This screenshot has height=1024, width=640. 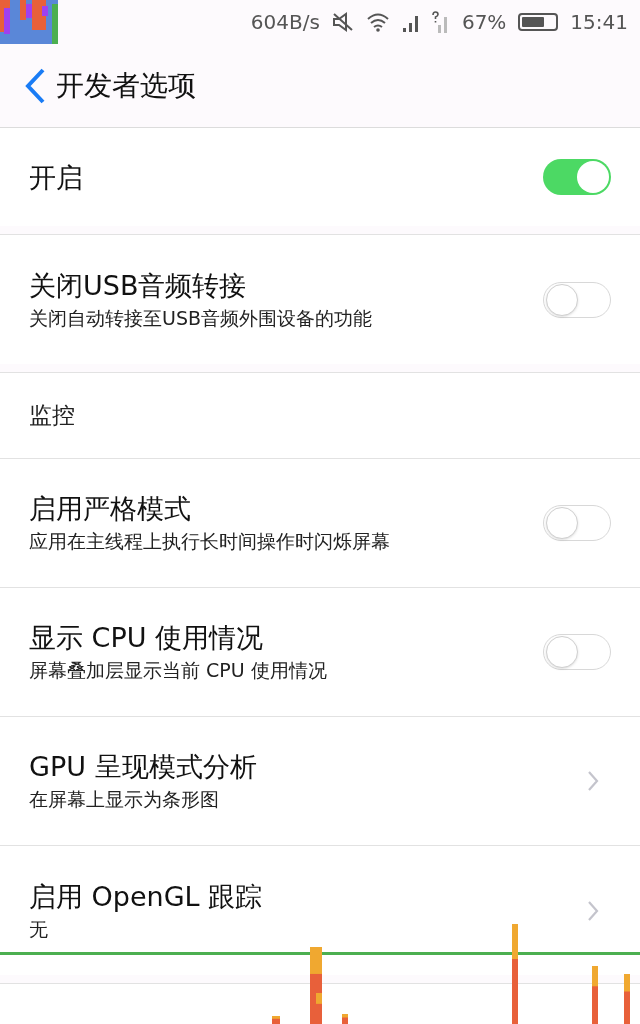 I want to click on clock: 15:41, so click(x=599, y=22).